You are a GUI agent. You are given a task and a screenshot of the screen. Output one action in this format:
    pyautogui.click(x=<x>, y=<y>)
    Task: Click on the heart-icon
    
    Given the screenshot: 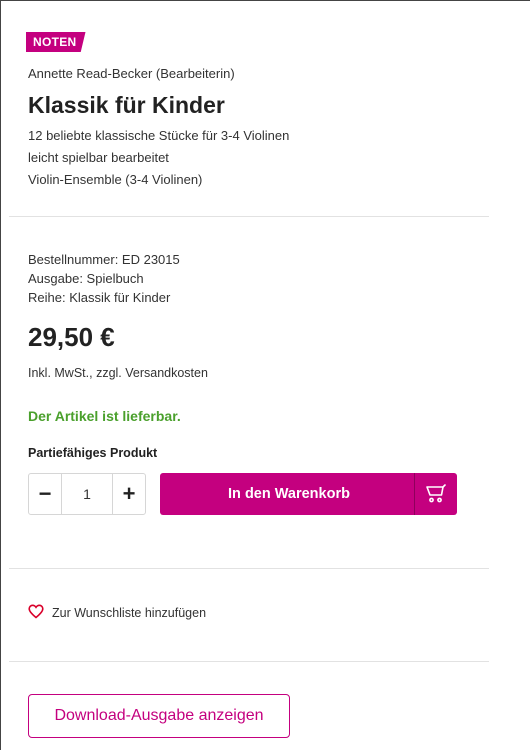 What is the action you would take?
    pyautogui.click(x=36, y=613)
    